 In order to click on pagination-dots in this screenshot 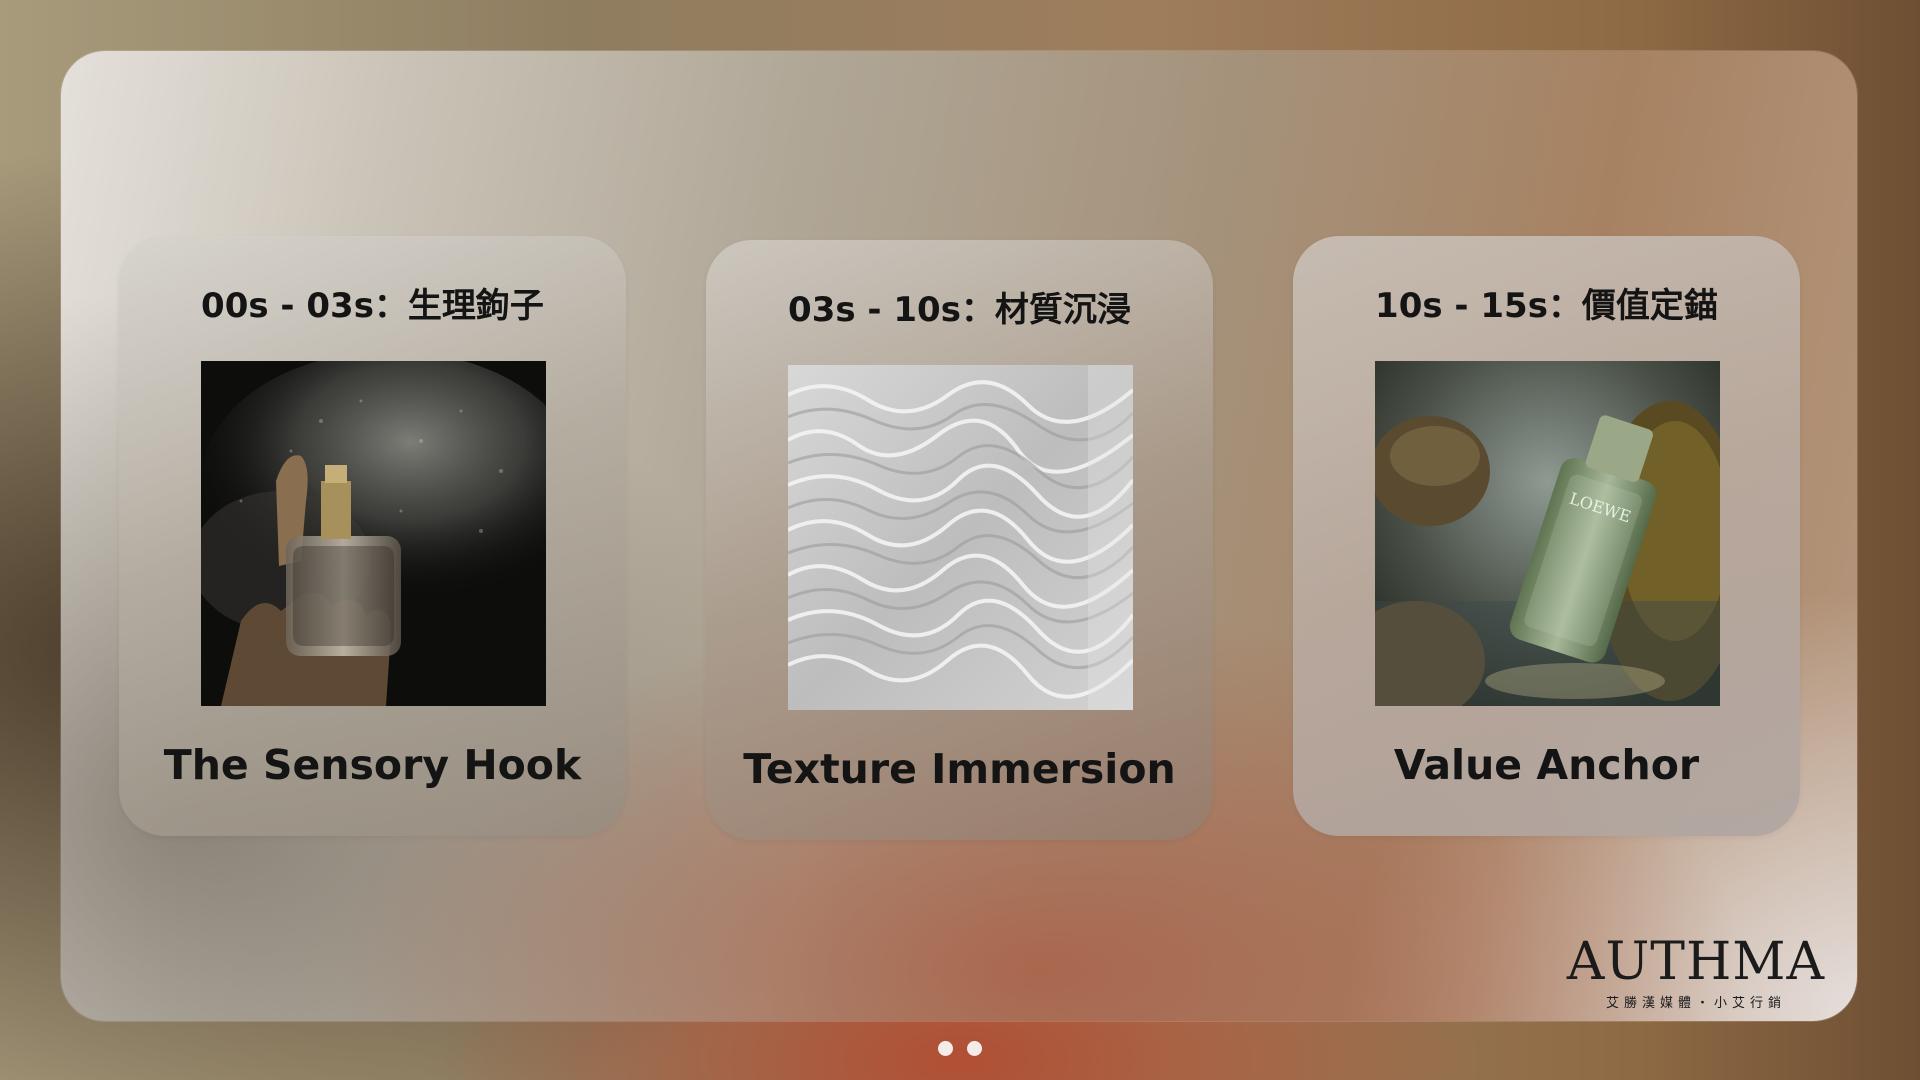, I will do `click(960, 1048)`.